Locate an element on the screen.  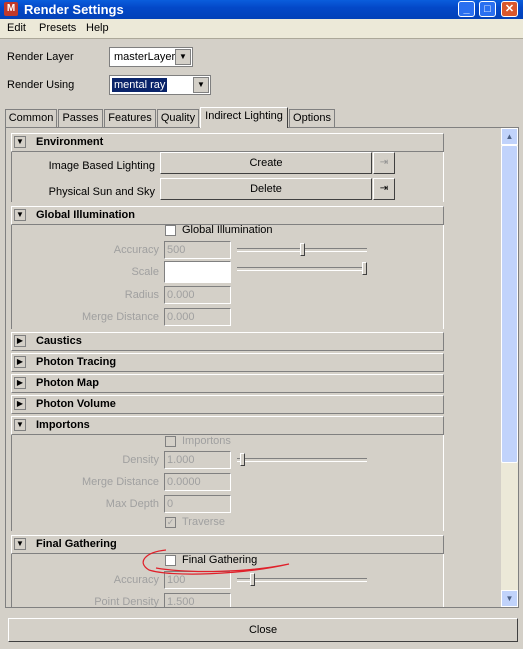
section-title: Global Illumination is located at coordinates (85, 215).